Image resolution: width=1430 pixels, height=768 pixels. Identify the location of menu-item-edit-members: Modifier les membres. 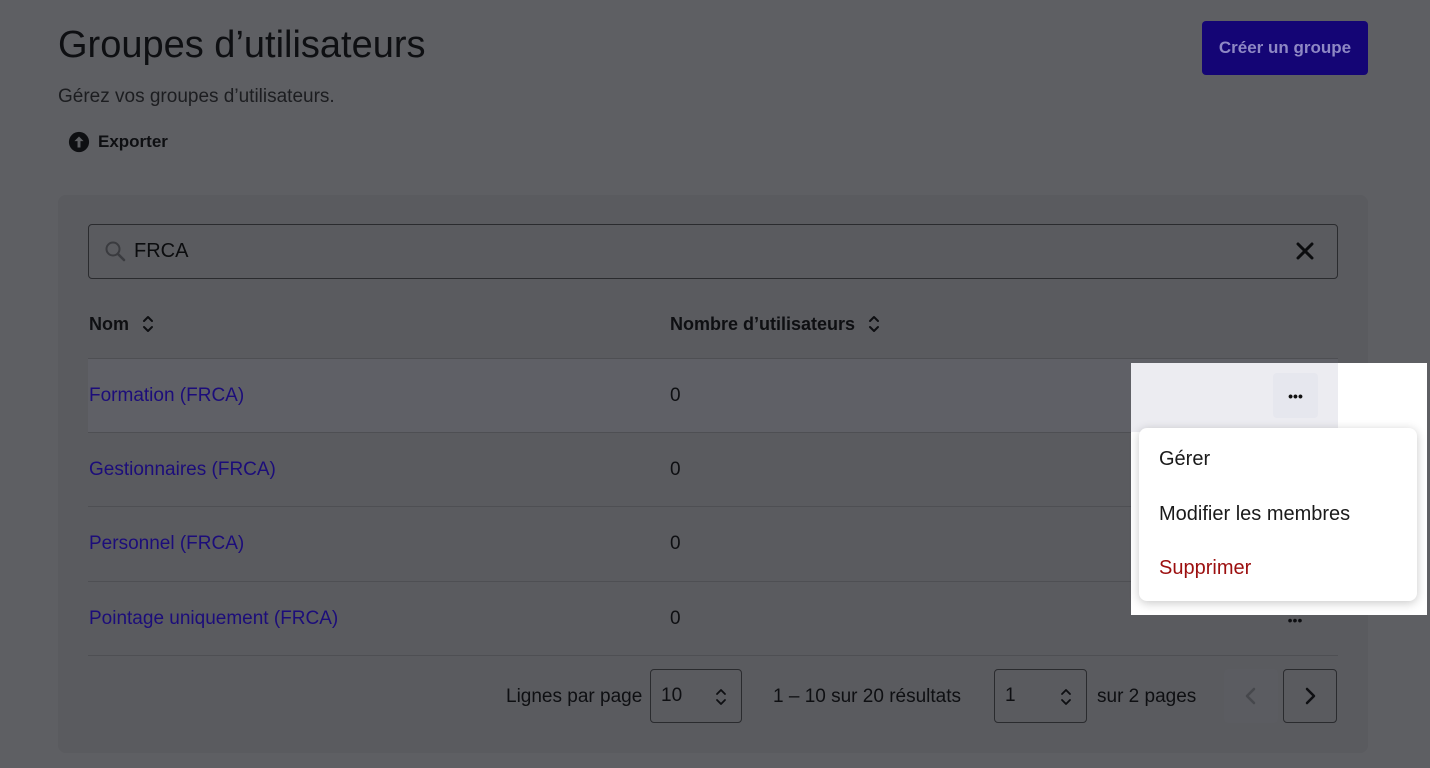
(1254, 514).